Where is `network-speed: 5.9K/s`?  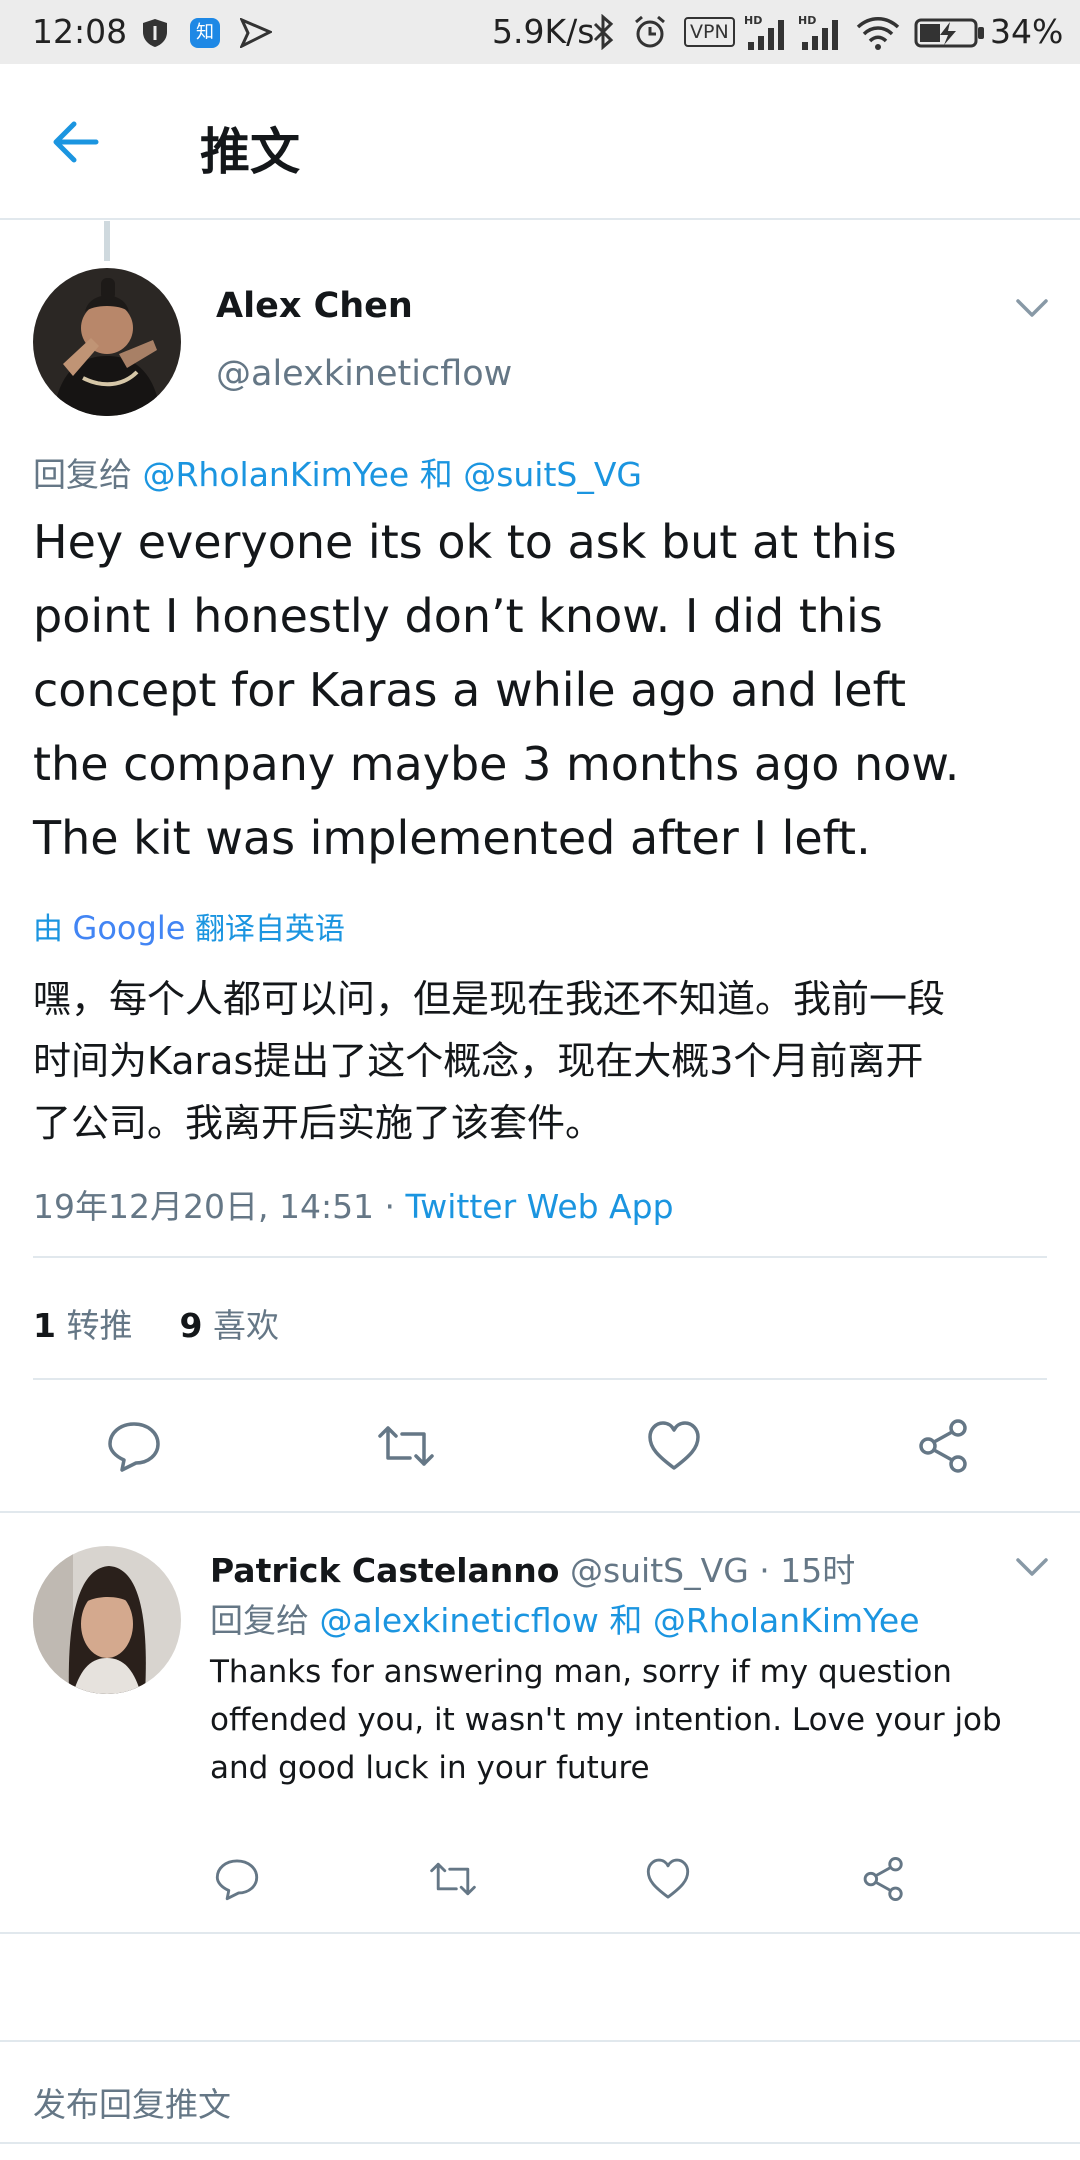 network-speed: 5.9K/s is located at coordinates (543, 31).